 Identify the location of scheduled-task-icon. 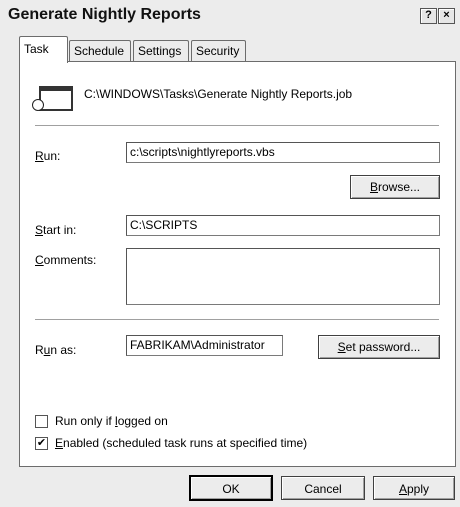
(56, 98).